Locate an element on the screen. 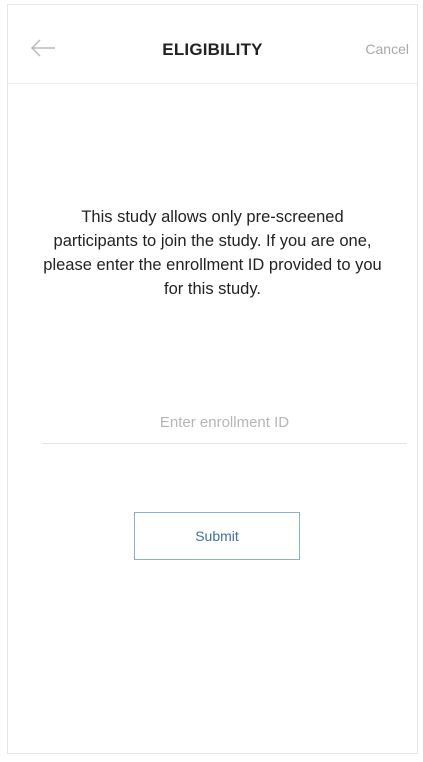 This screenshot has width=423, height=762. page-title: ELIGIBILITY is located at coordinates (212, 49).